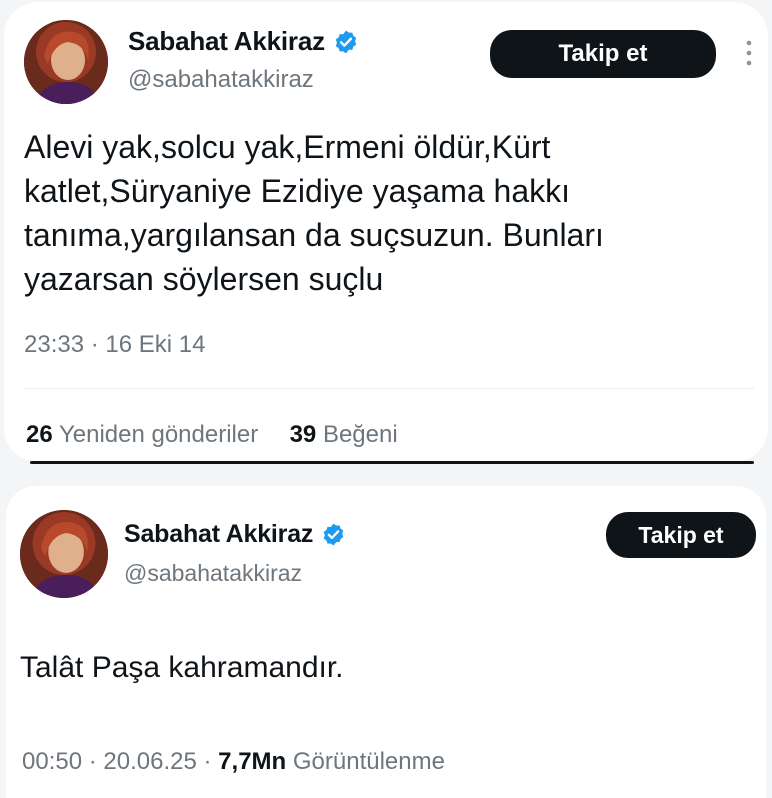  I want to click on likes-stat: 39 Beğeni, so click(344, 434).